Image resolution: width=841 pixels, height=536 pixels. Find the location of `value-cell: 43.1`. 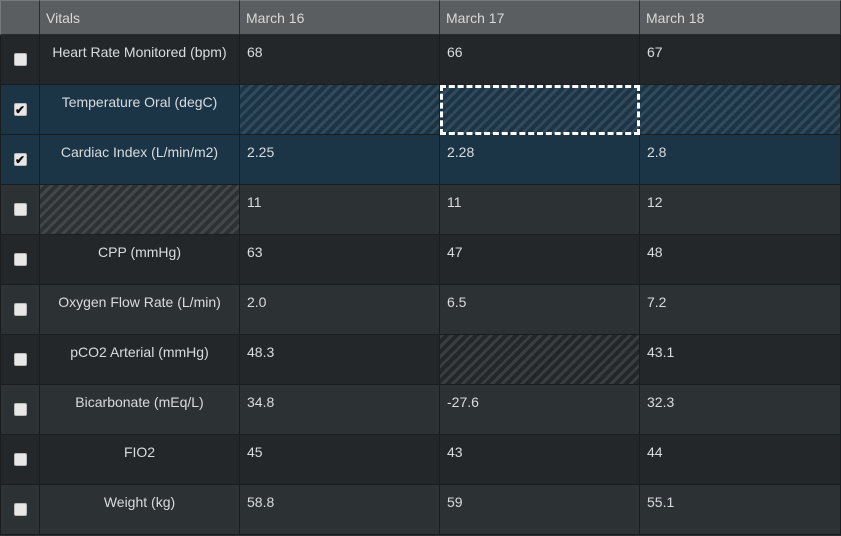

value-cell: 43.1 is located at coordinates (740, 360).